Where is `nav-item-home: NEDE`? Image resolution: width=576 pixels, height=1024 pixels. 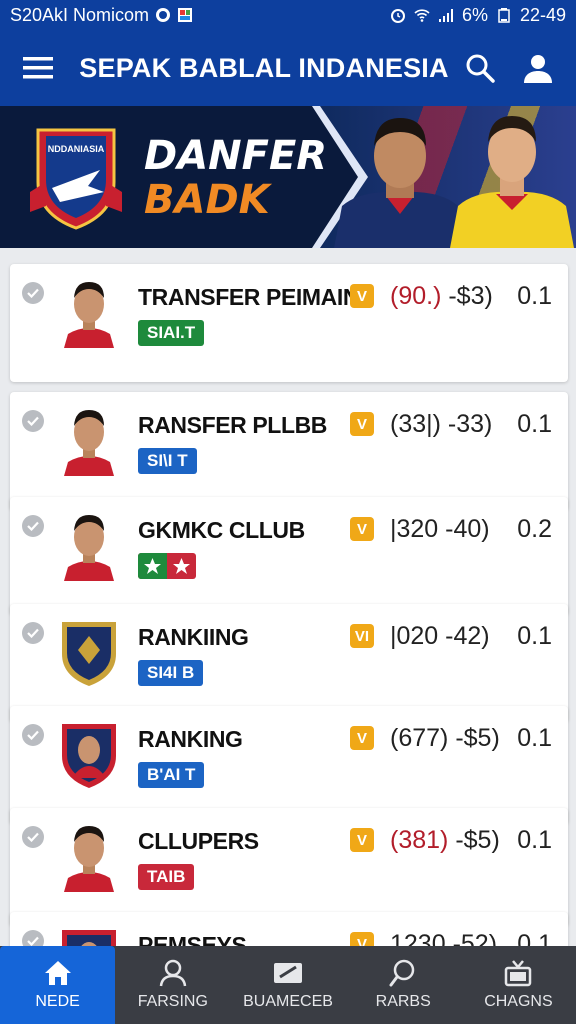 nav-item-home: NEDE is located at coordinates (58, 985).